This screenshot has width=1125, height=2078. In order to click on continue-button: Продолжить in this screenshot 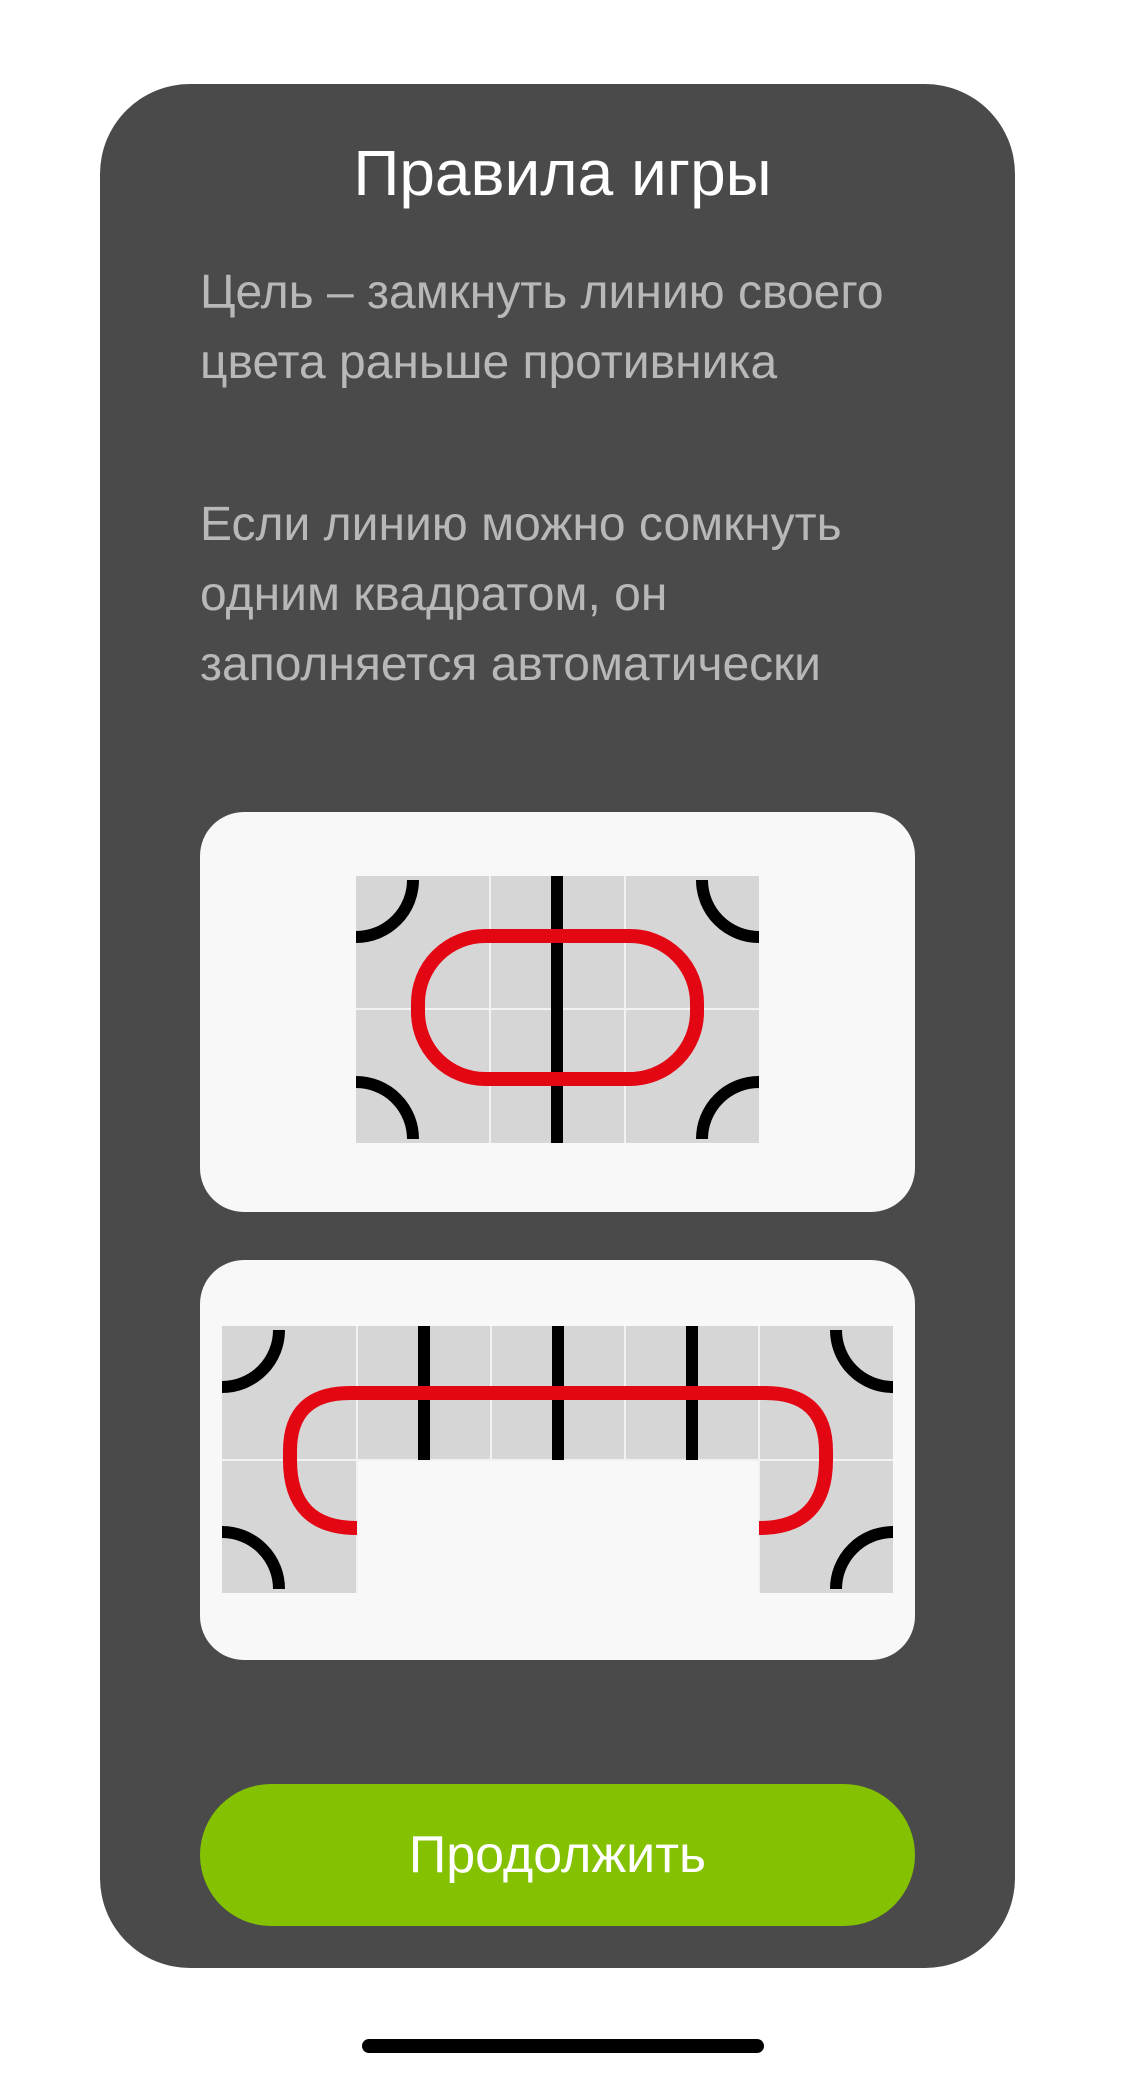, I will do `click(557, 1855)`.